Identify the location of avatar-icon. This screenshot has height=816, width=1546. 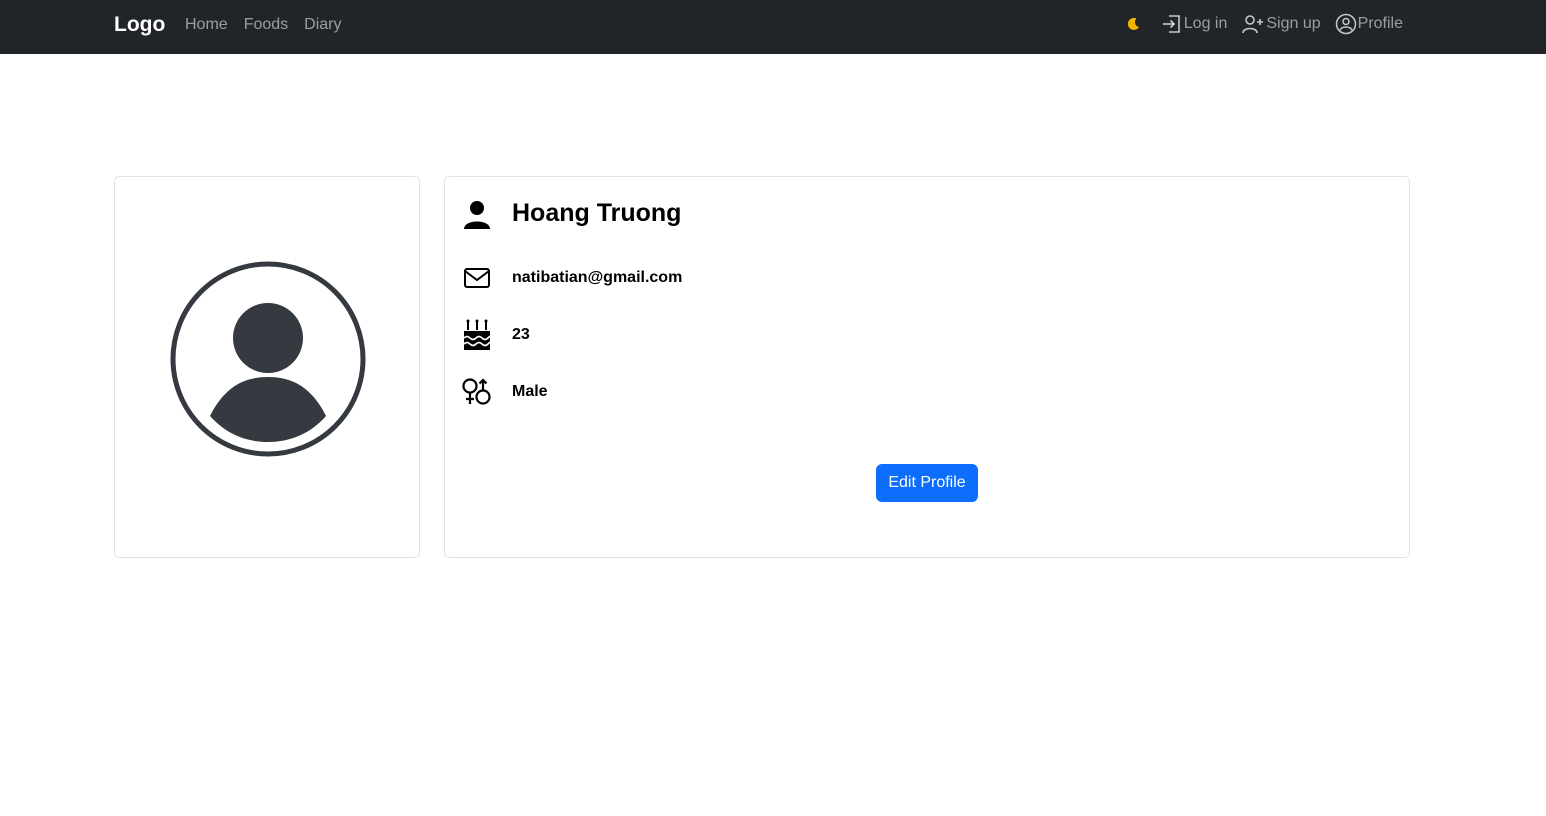
(268, 359).